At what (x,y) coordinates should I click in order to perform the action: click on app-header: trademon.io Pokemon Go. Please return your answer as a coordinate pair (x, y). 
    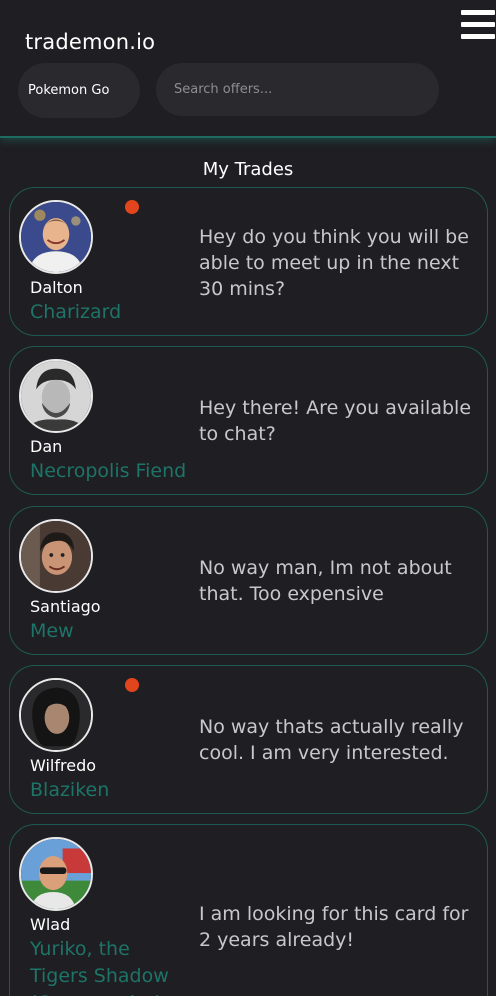
    Looking at the image, I should click on (248, 69).